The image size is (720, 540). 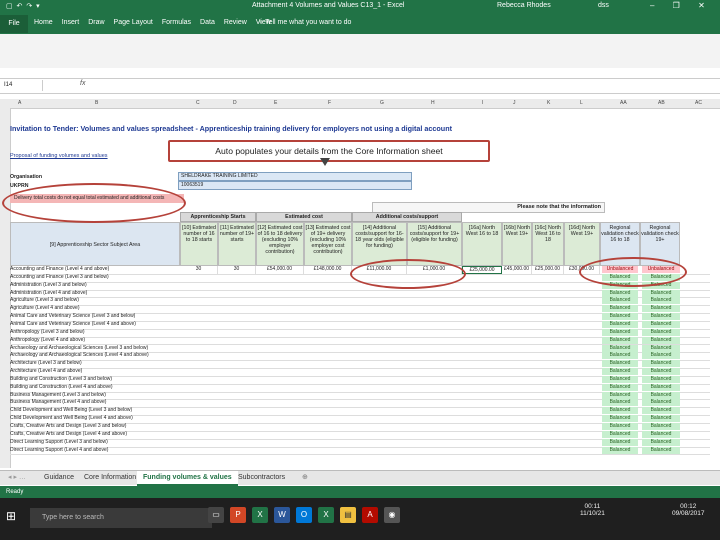 I want to click on excel-icon-2: X, so click(x=326, y=515).